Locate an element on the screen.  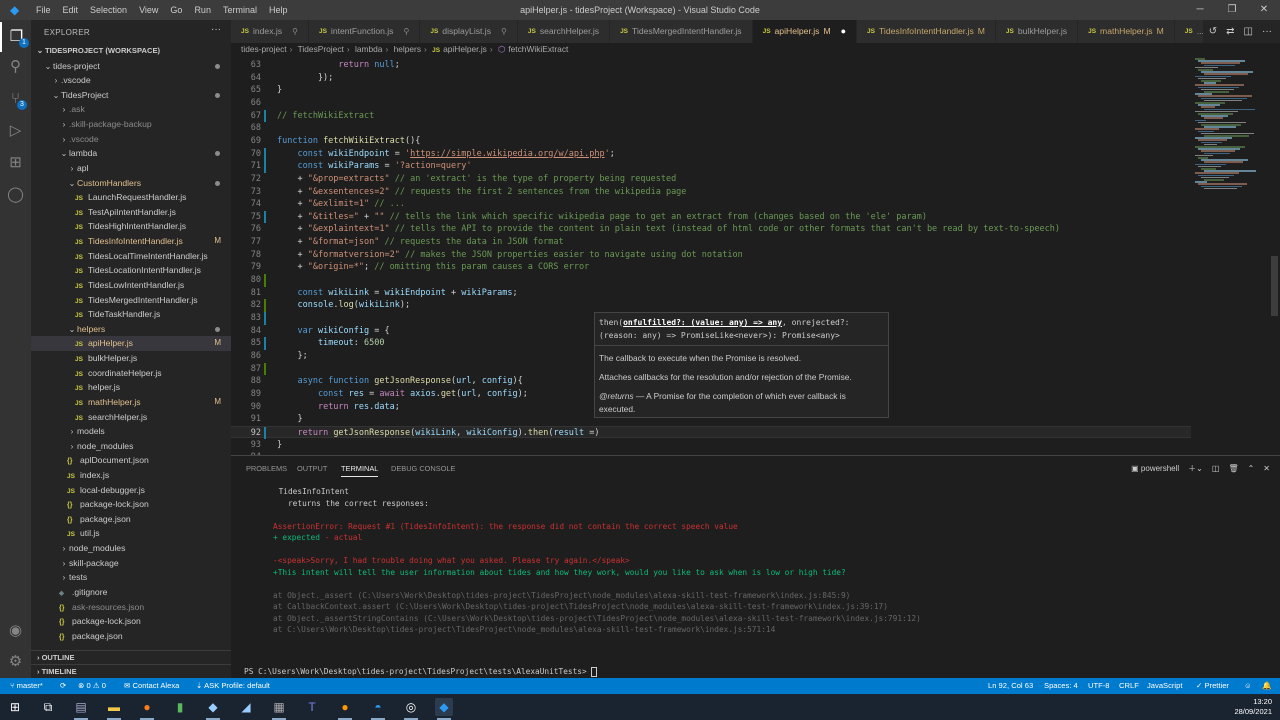
firefox-icon: ● is located at coordinates (147, 709).